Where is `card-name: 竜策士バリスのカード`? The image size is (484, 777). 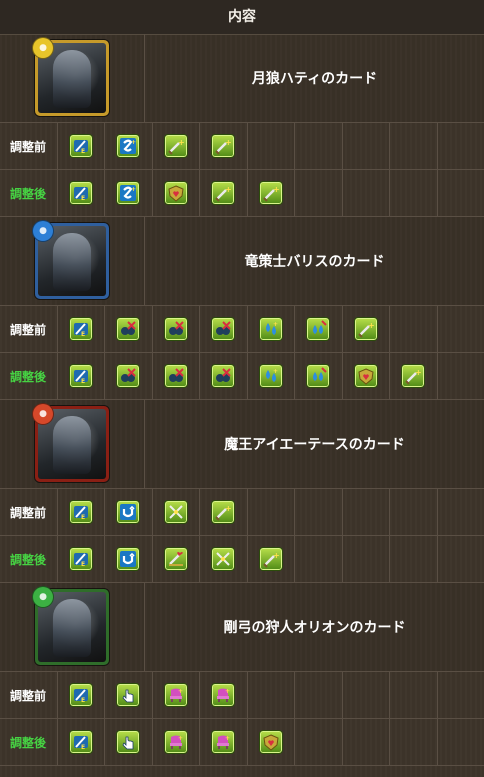
card-name: 竜策士バリスのカード is located at coordinates (314, 262).